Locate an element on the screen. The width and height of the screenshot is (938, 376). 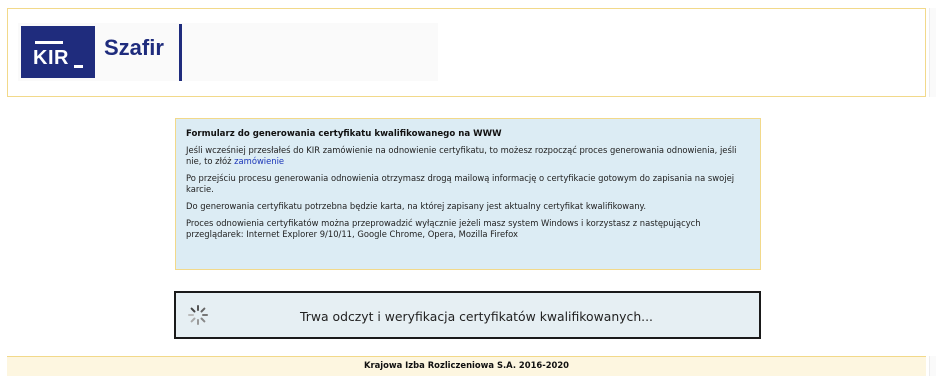
szafir-logo-text: Szafir is located at coordinates (134, 47).